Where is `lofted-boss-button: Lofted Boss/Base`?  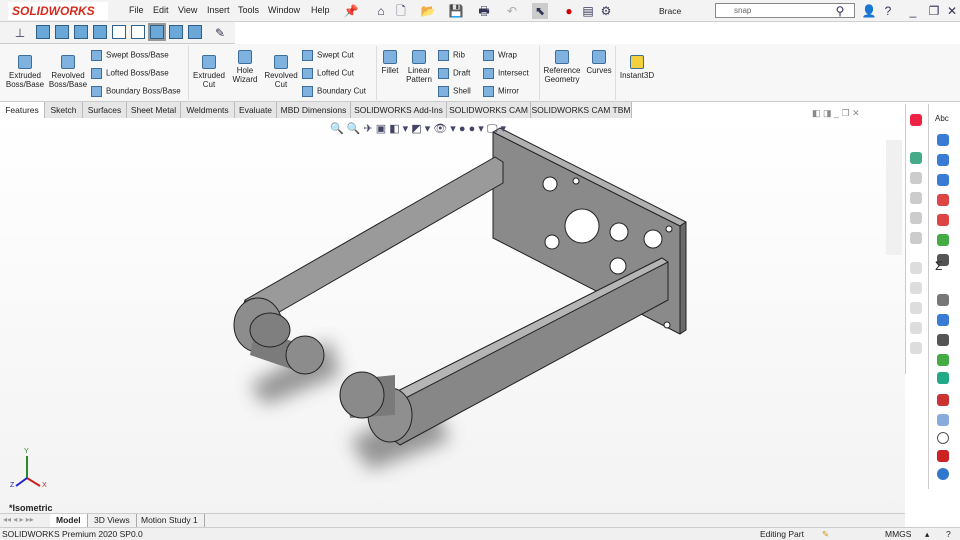 lofted-boss-button: Lofted Boss/Base is located at coordinates (130, 73).